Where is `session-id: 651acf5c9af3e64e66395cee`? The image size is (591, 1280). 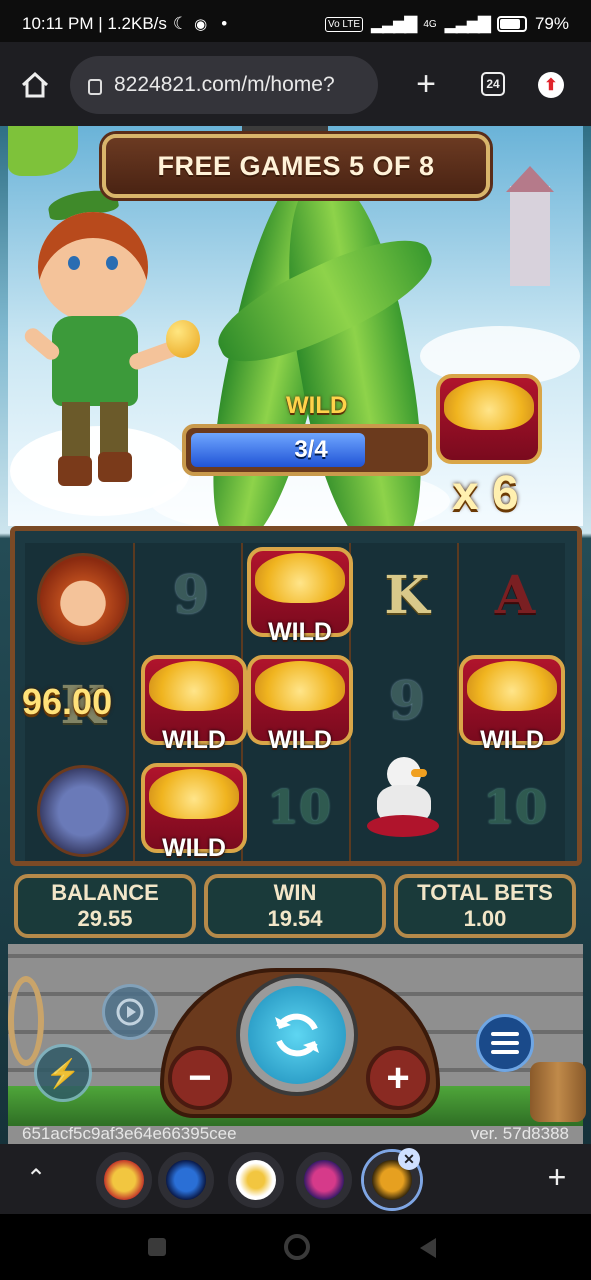 session-id: 651acf5c9af3e64e66395cee is located at coordinates (129, 1133).